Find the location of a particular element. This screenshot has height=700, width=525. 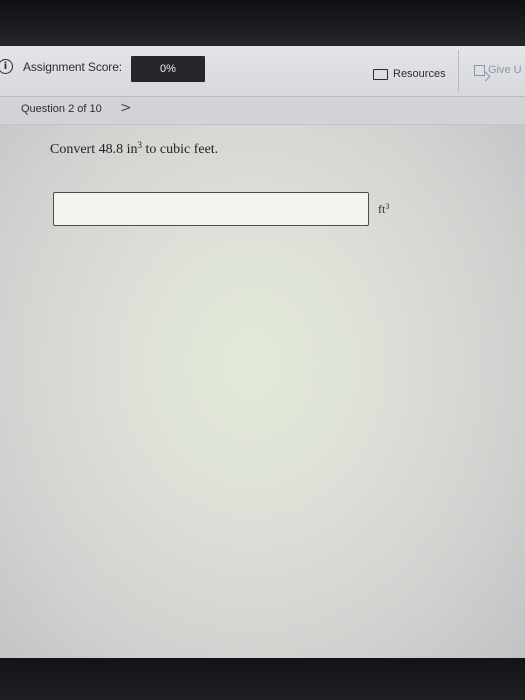

give-up-button: Give U is located at coordinates (498, 70).